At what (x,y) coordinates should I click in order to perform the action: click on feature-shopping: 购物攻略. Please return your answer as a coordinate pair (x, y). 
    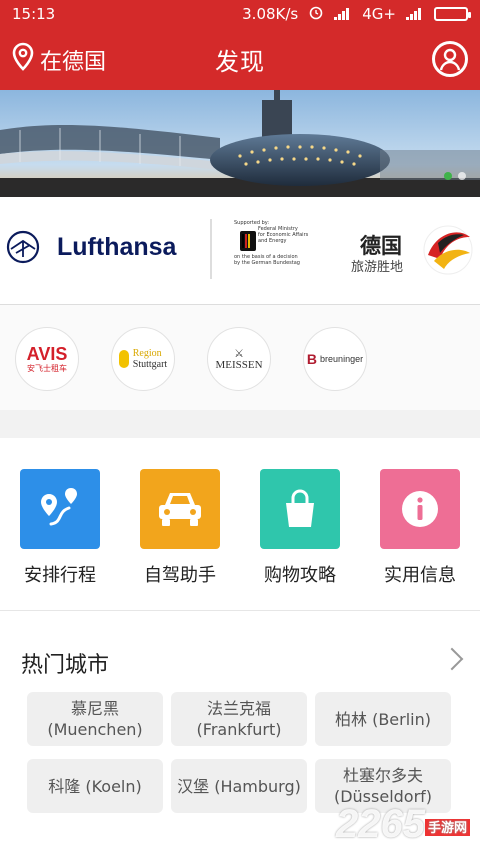
    Looking at the image, I should click on (300, 528).